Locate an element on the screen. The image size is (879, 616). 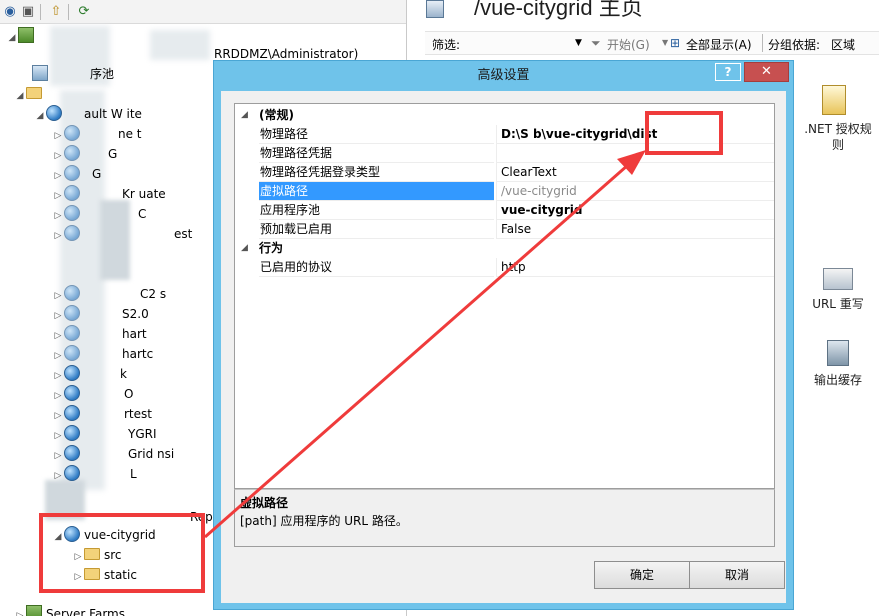
tree-item: ▷ L is located at coordinates (94, 474).